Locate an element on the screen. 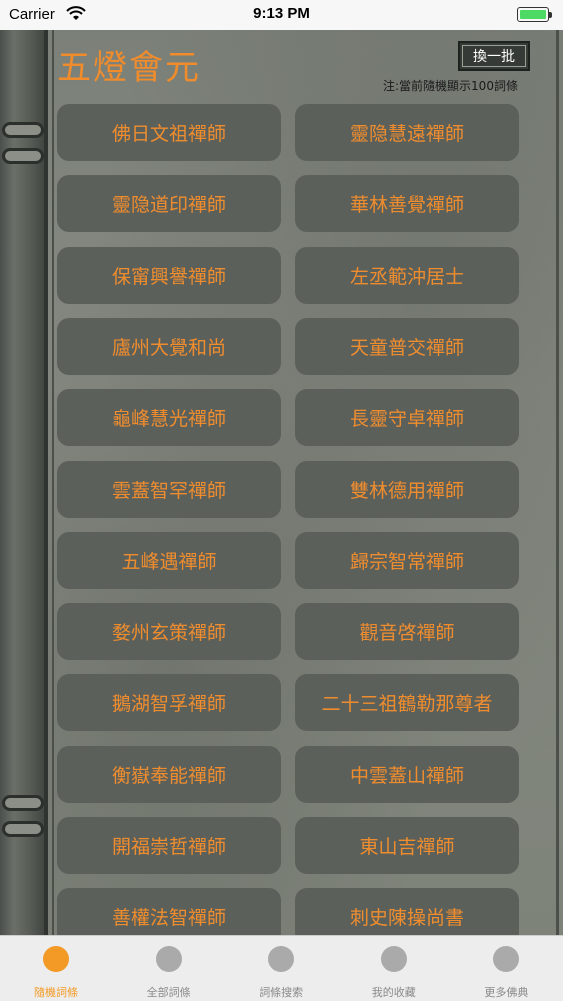 The width and height of the screenshot is (563, 1001). tab-label: 隨機詞條 is located at coordinates (56, 992).